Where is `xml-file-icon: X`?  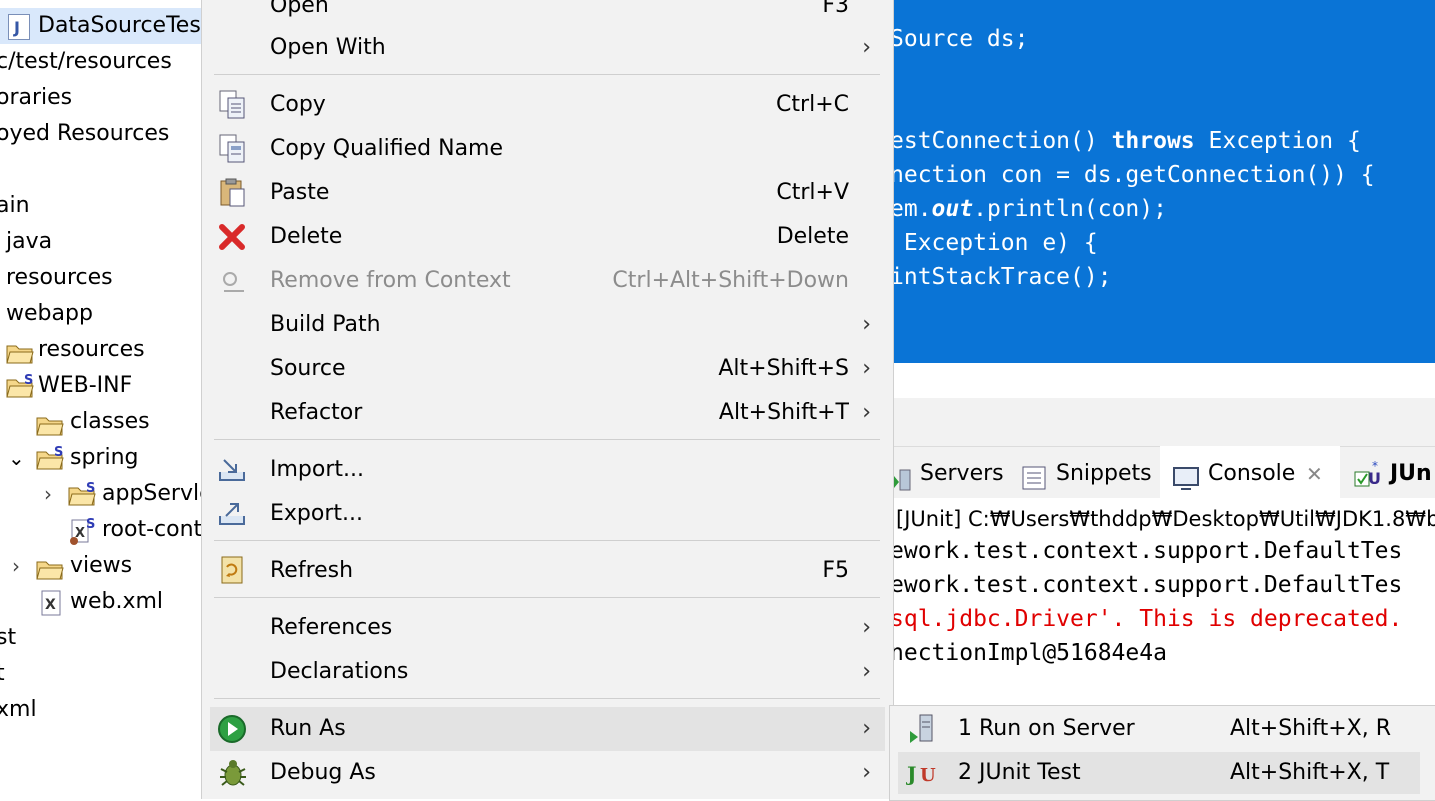 xml-file-icon: X is located at coordinates (51, 609).